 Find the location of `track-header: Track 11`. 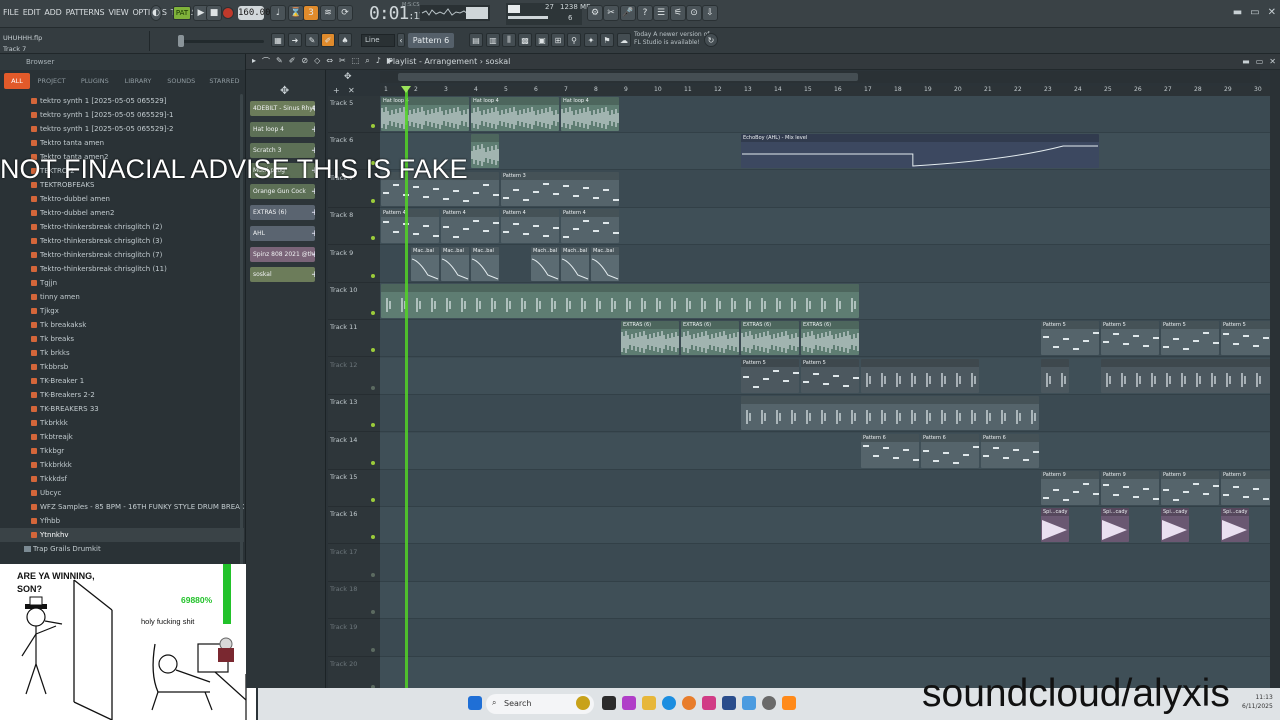

track-header: Track 11 is located at coordinates (354, 339).